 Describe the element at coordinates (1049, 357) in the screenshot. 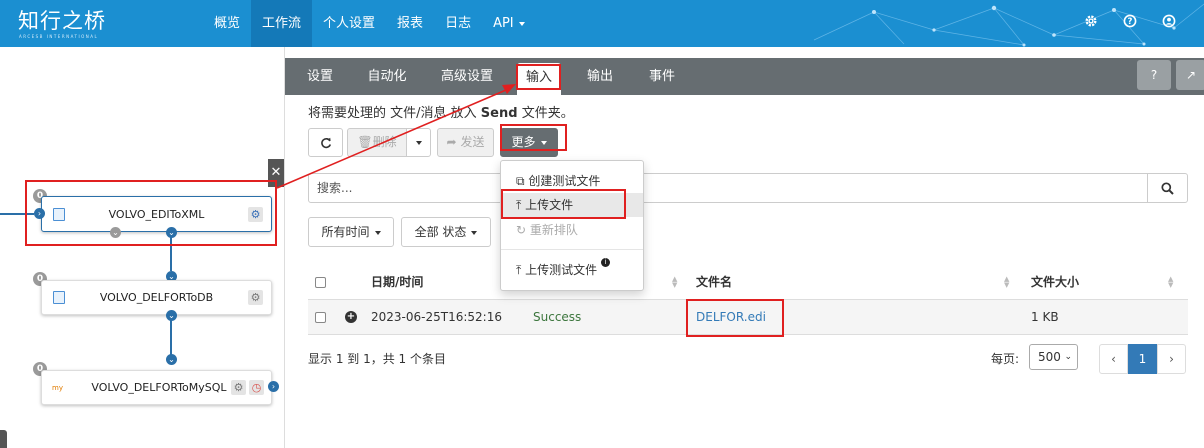

I see `per-page-value: 500` at that location.